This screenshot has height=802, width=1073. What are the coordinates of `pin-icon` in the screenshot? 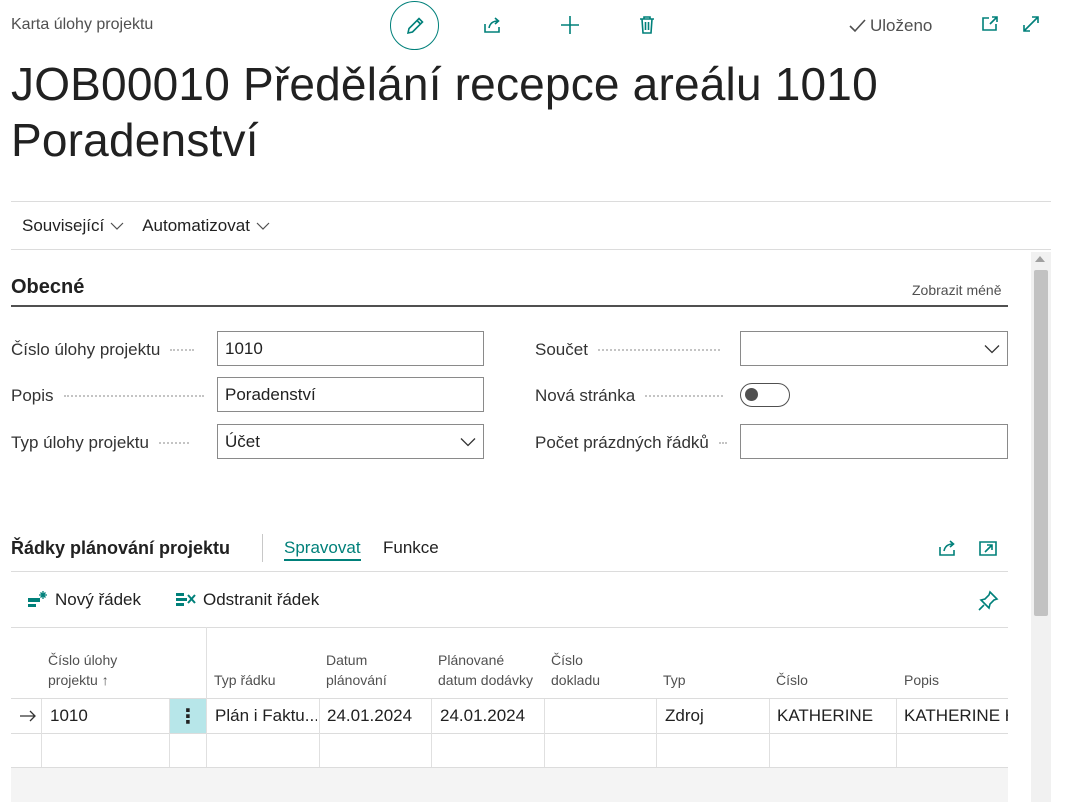 It's located at (988, 600).